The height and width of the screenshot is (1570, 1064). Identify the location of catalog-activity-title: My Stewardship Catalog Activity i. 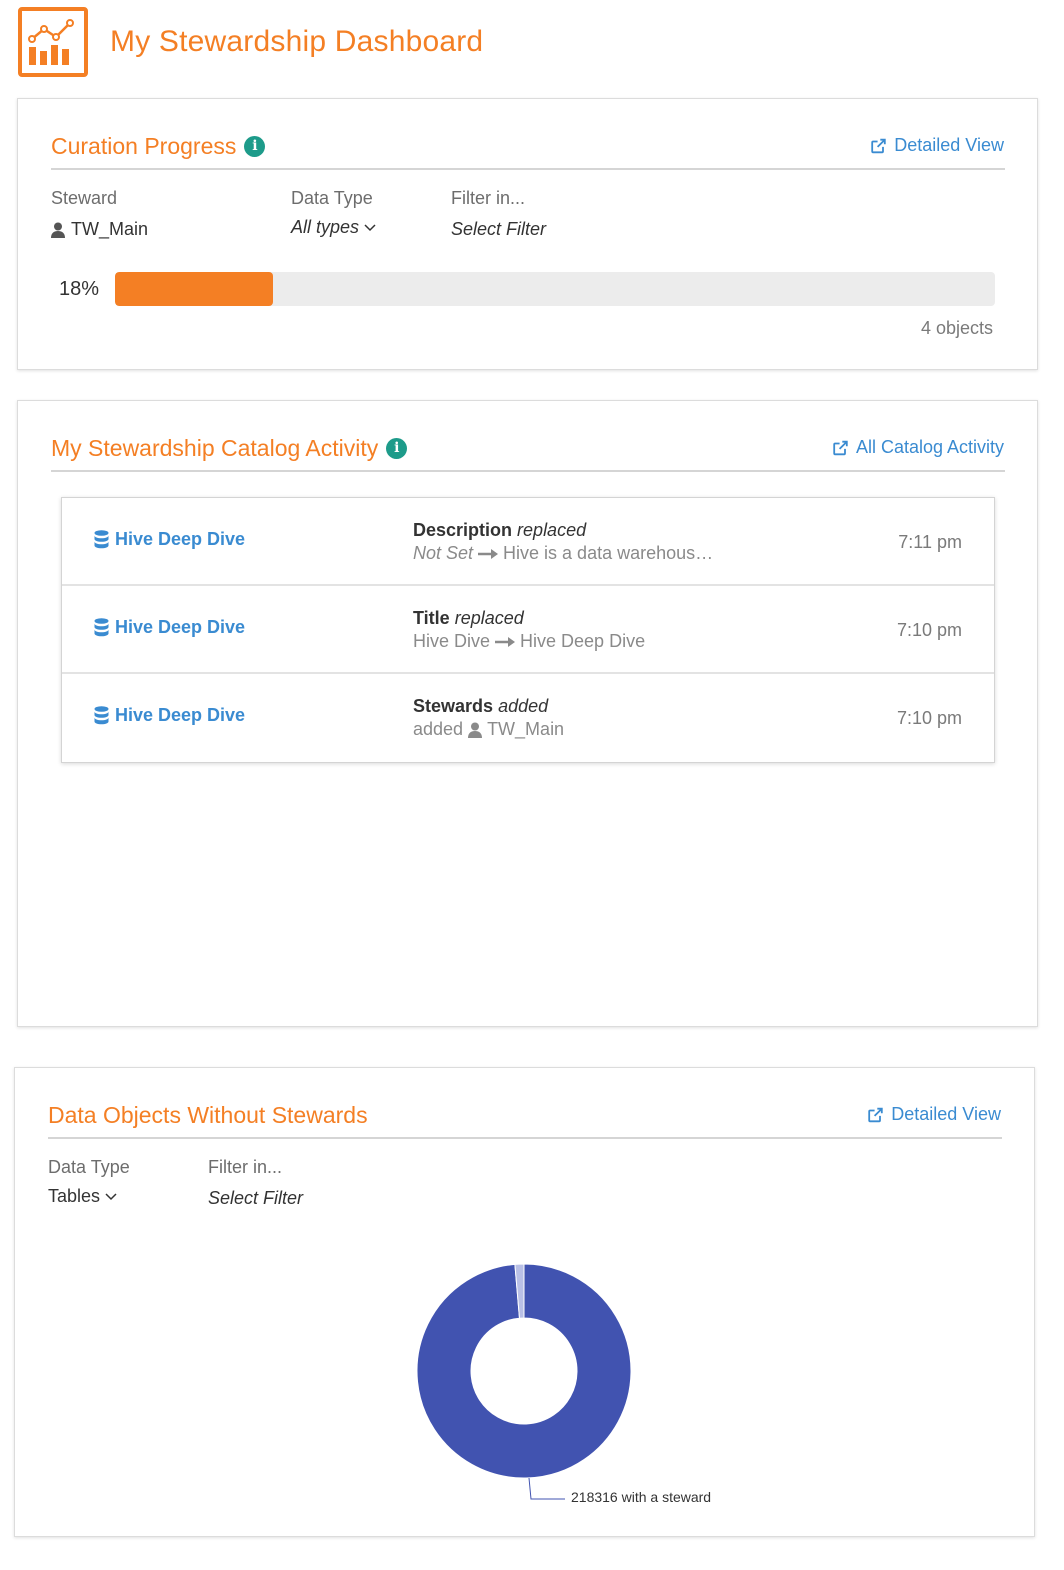
(229, 448).